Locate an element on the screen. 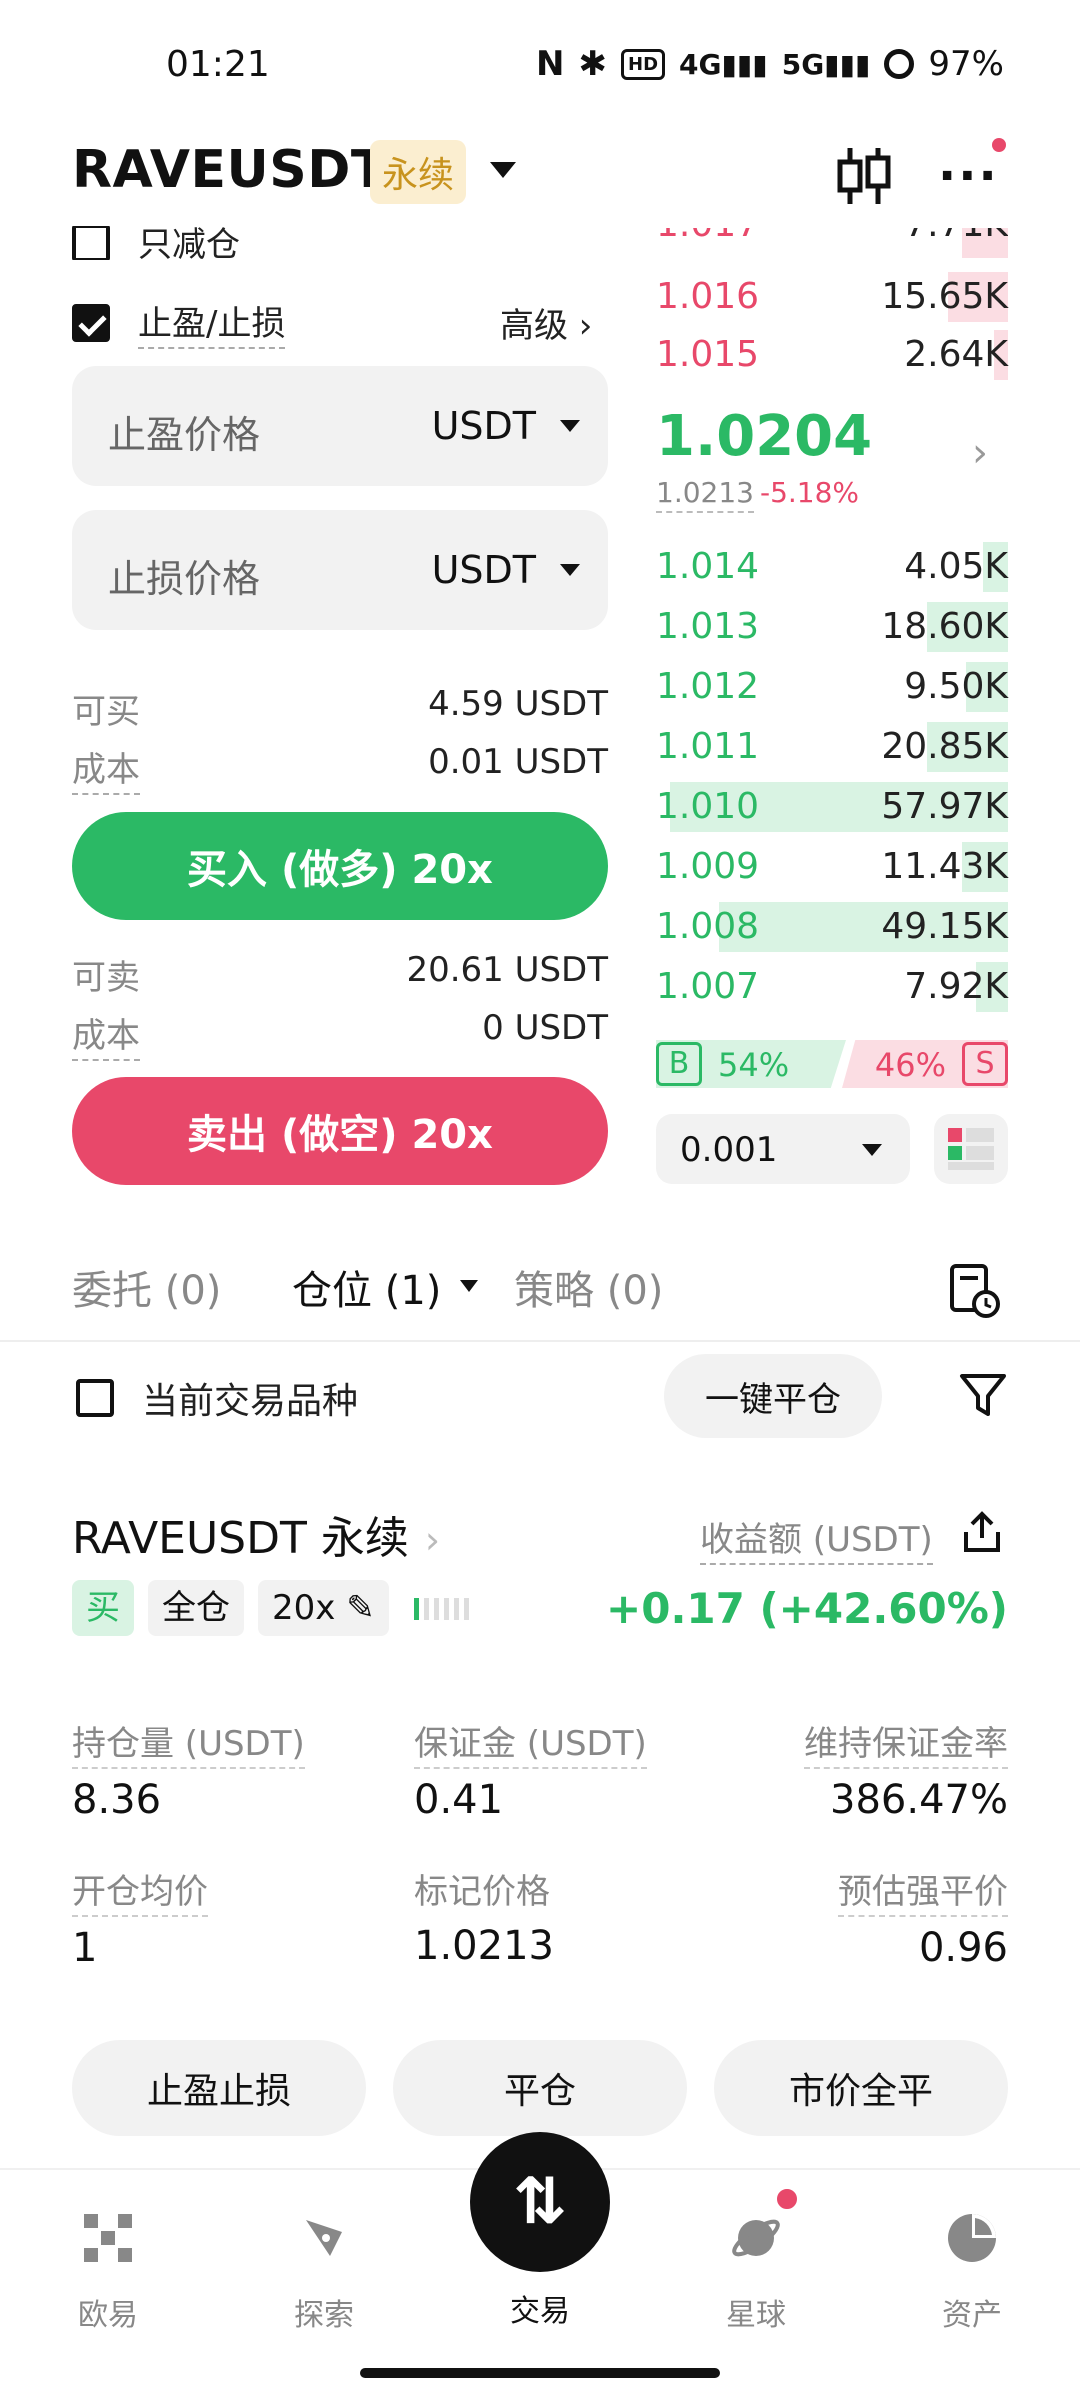 This screenshot has width=1080, height=2400. mmr-label: 维持保证金率 is located at coordinates (906, 1742).